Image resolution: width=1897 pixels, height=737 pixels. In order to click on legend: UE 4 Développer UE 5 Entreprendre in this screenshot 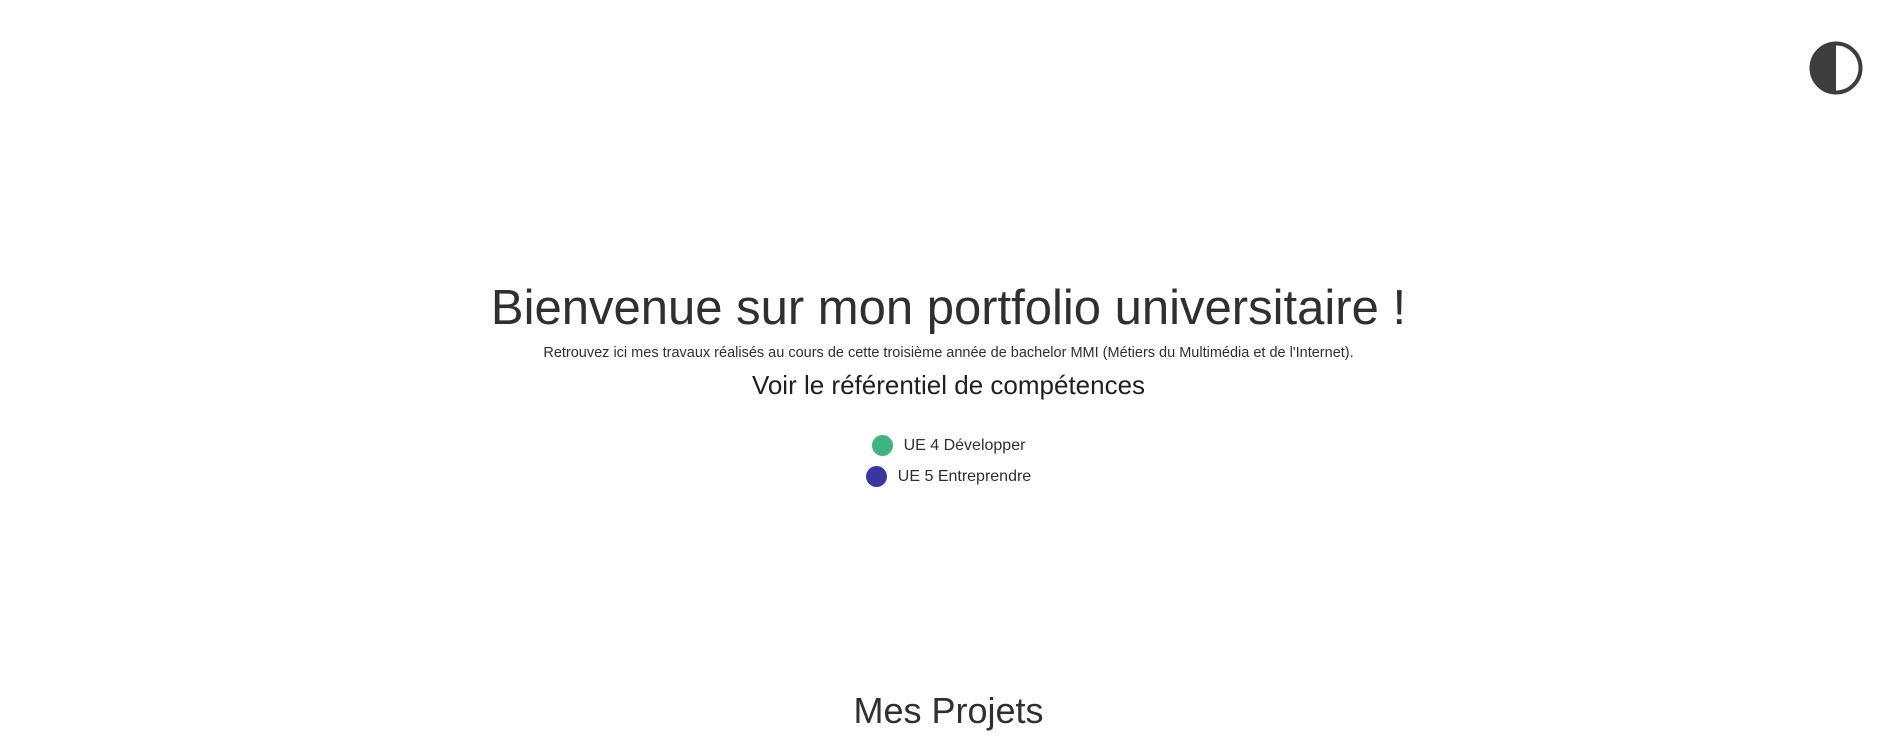, I will do `click(948, 461)`.